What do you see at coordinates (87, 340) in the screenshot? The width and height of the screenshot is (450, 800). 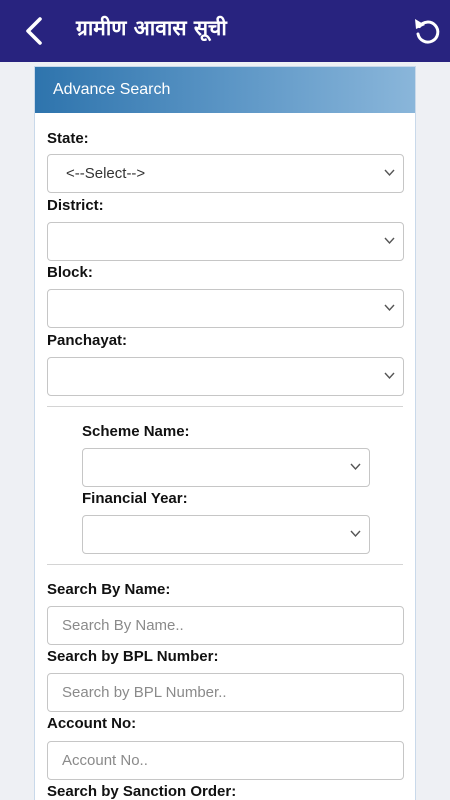 I see `panchayat-label: Panchayat:` at bounding box center [87, 340].